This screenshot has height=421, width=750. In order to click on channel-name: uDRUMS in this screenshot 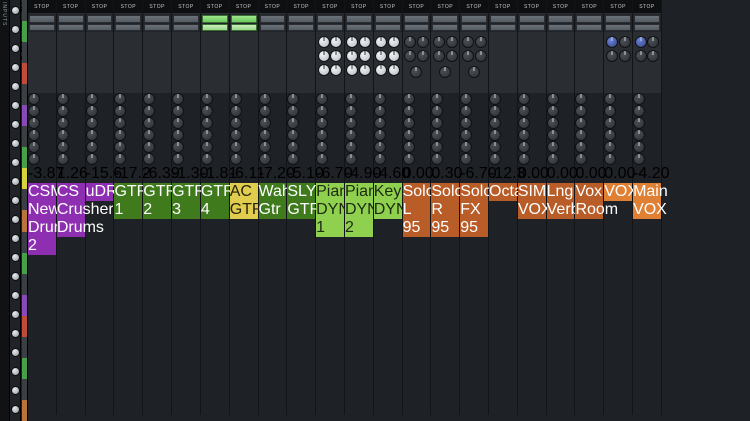, I will do `click(119, 192)`.